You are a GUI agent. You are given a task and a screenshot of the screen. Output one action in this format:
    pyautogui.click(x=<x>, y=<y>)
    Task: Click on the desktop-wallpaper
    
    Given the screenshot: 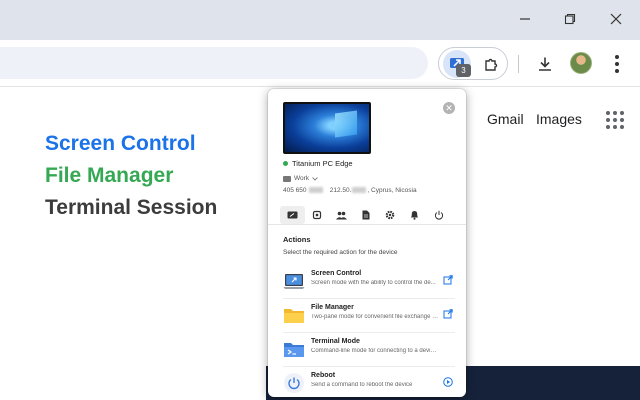 What is the action you would take?
    pyautogui.click(x=327, y=128)
    